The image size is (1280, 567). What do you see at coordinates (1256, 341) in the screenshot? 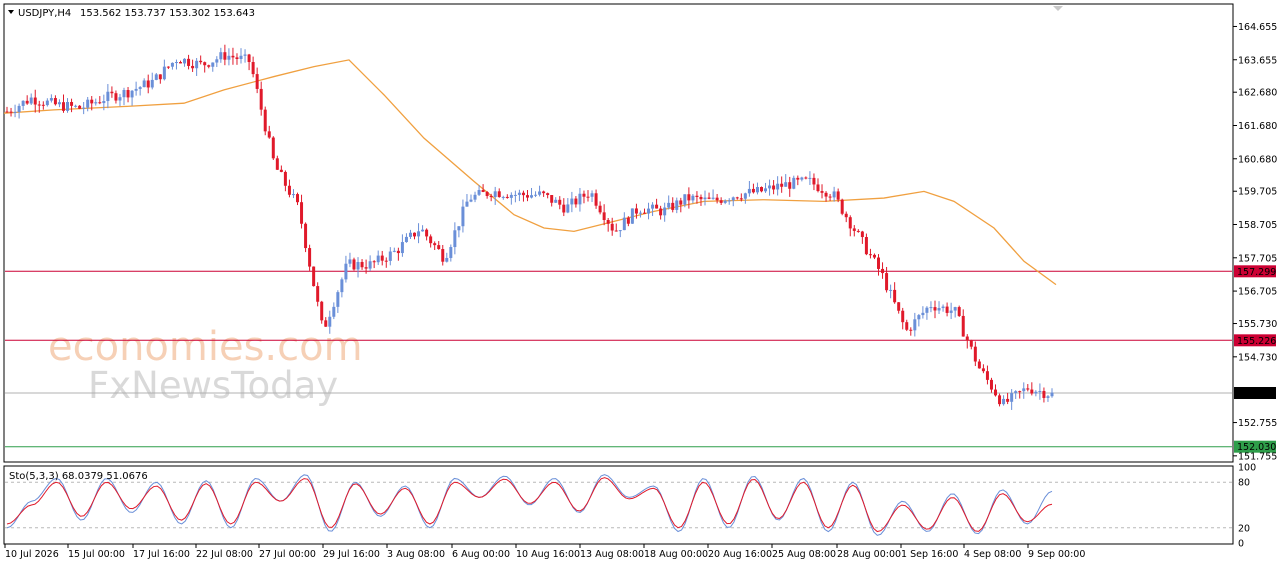
I see `level-price-tag-label: 155.226` at bounding box center [1256, 341].